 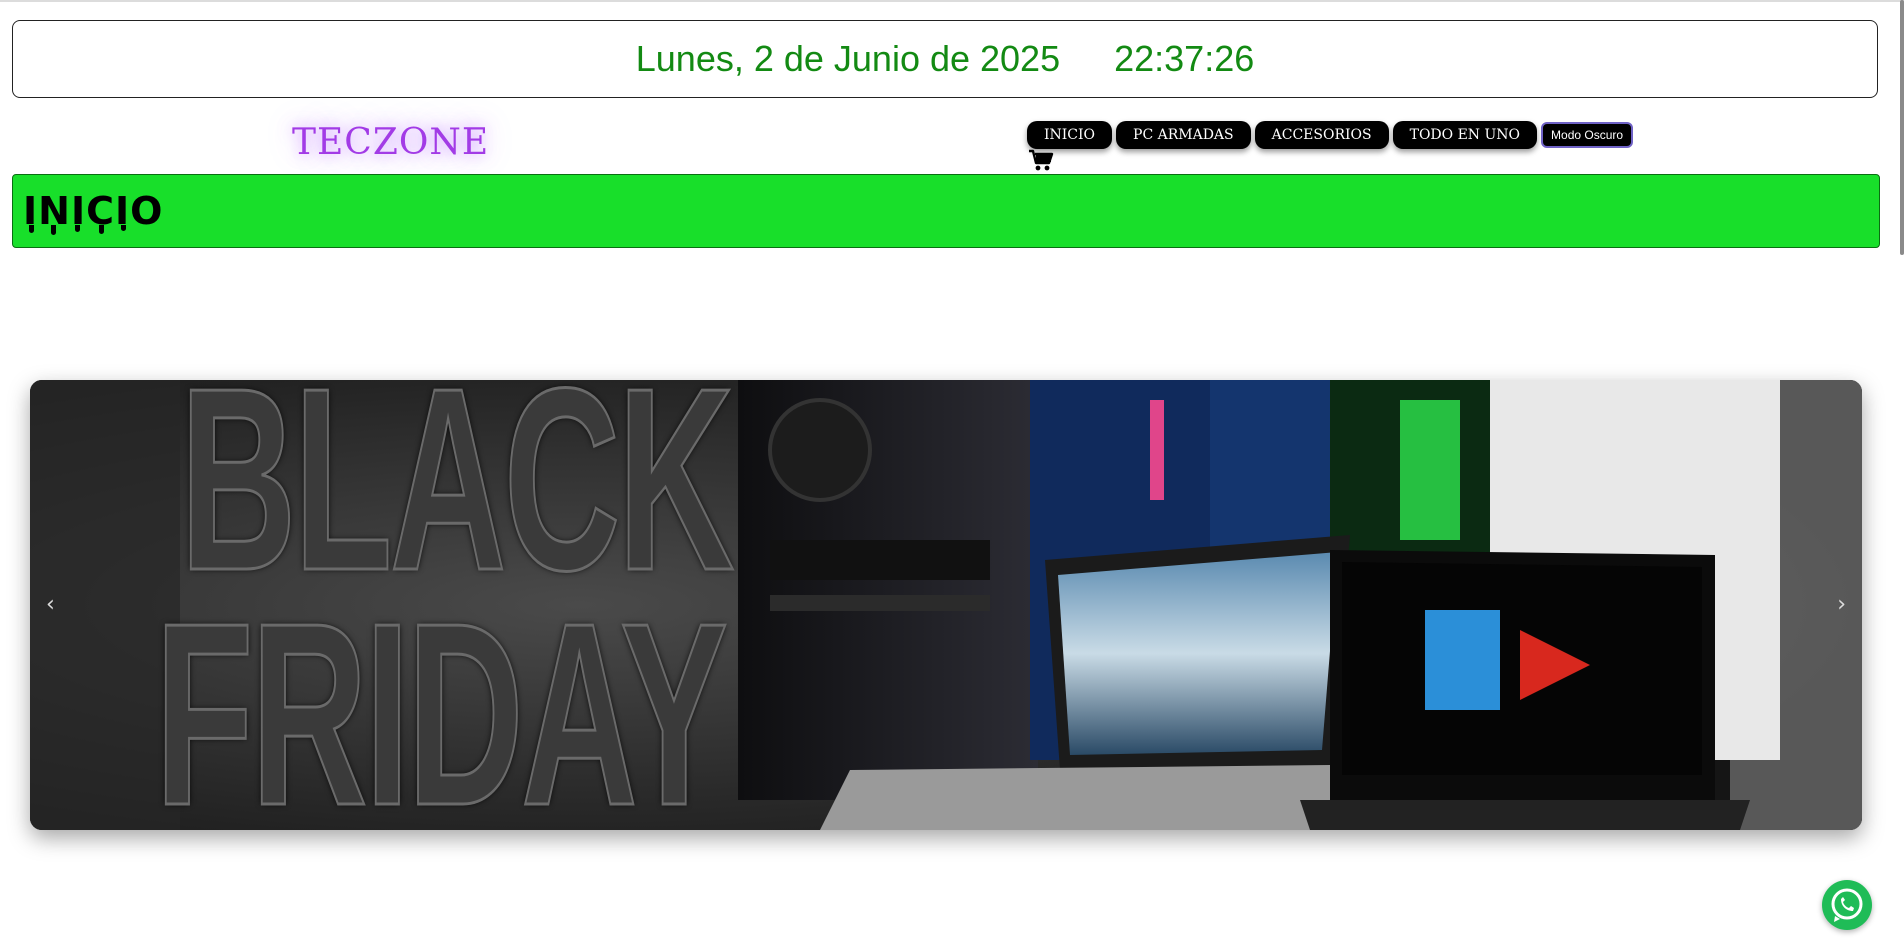 What do you see at coordinates (1902, 127) in the screenshot?
I see `page-scrollbar` at bounding box center [1902, 127].